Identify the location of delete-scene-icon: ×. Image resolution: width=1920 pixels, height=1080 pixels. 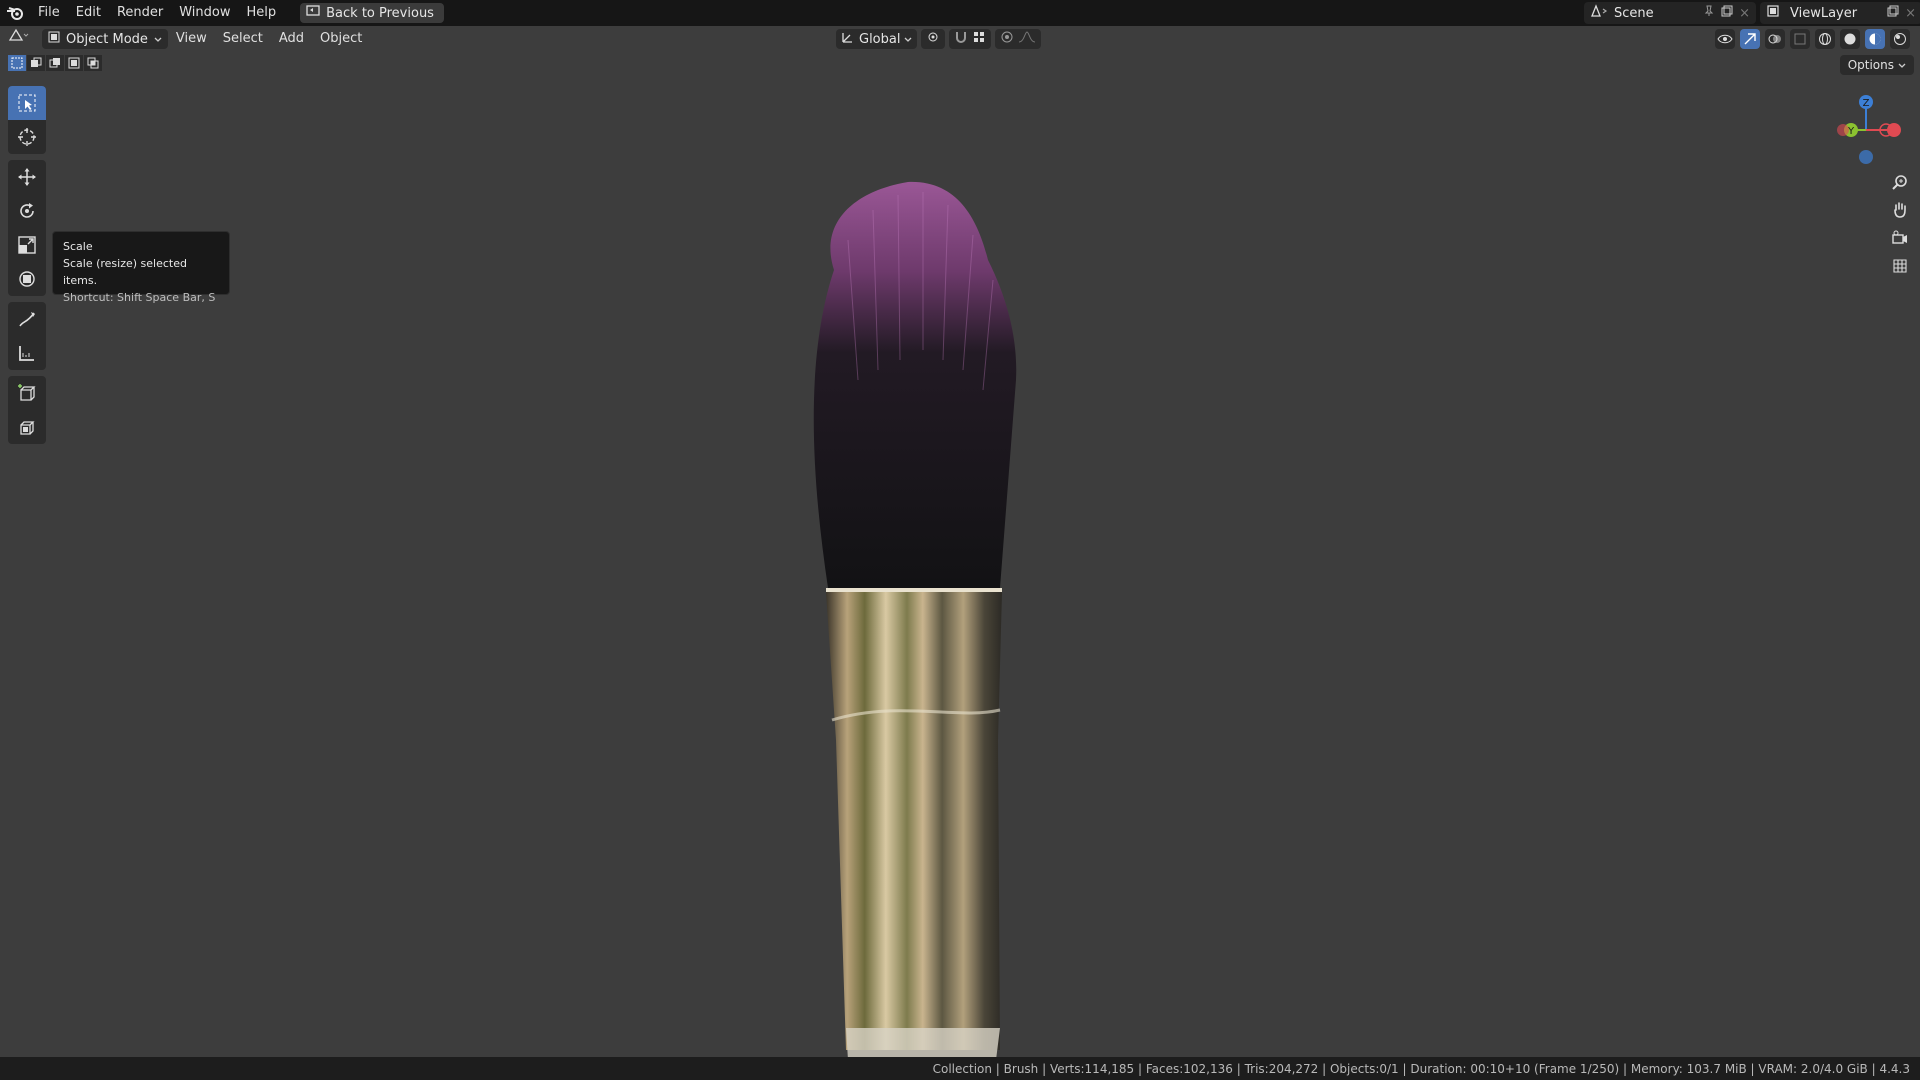
(1744, 13).